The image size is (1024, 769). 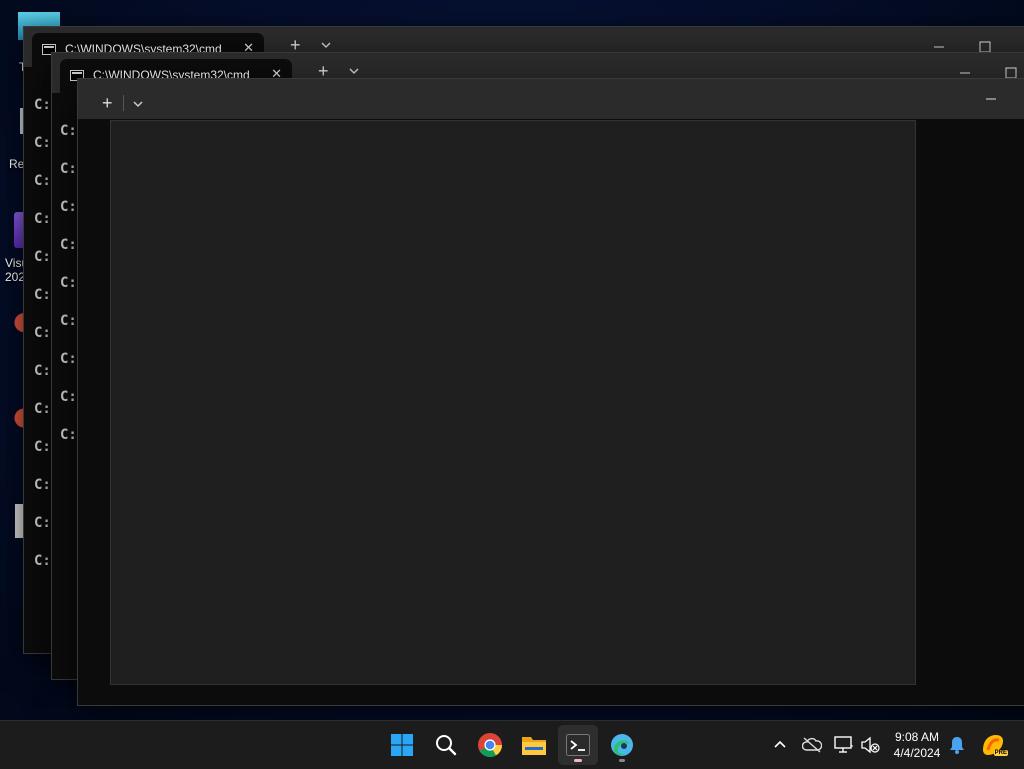 I want to click on search-button, so click(x=446, y=745).